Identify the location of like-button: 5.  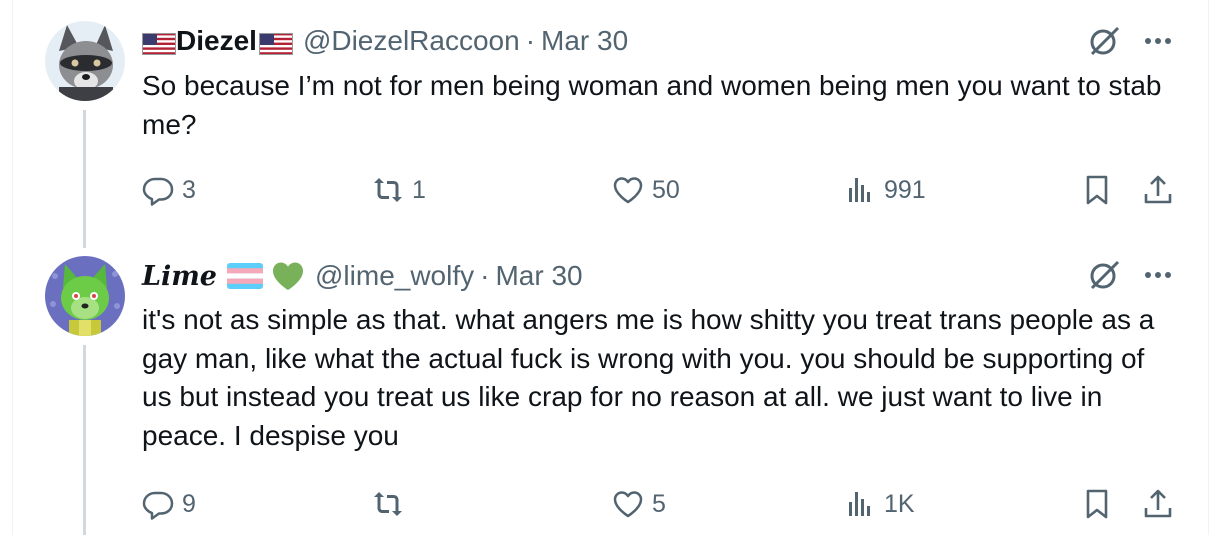
(639, 504).